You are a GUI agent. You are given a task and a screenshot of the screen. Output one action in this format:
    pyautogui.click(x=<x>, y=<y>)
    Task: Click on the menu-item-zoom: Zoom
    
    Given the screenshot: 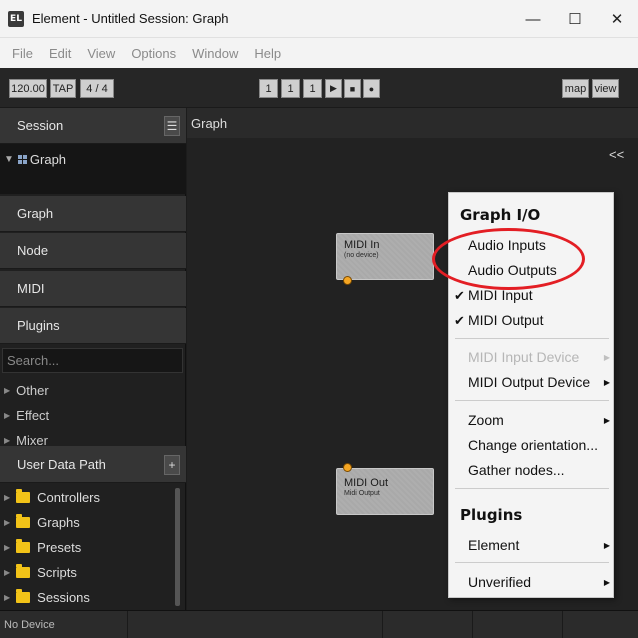 What is the action you would take?
    pyautogui.click(x=486, y=420)
    